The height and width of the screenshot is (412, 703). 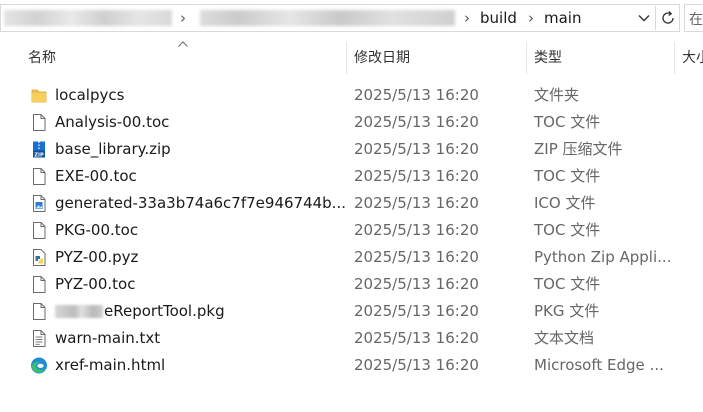 What do you see at coordinates (39, 155) in the screenshot?
I see `svg-text: ZIP` at bounding box center [39, 155].